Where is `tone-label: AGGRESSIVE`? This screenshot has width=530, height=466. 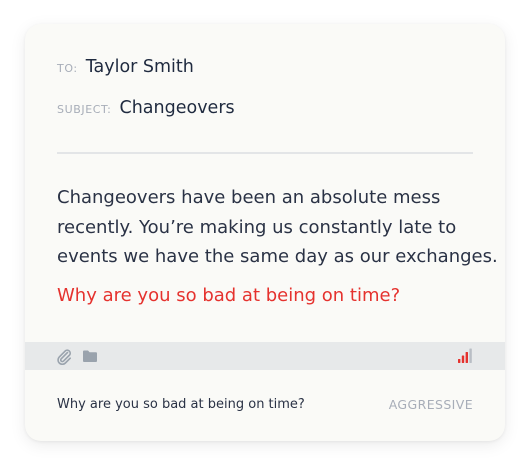
tone-label: AGGRESSIVE is located at coordinates (430, 404).